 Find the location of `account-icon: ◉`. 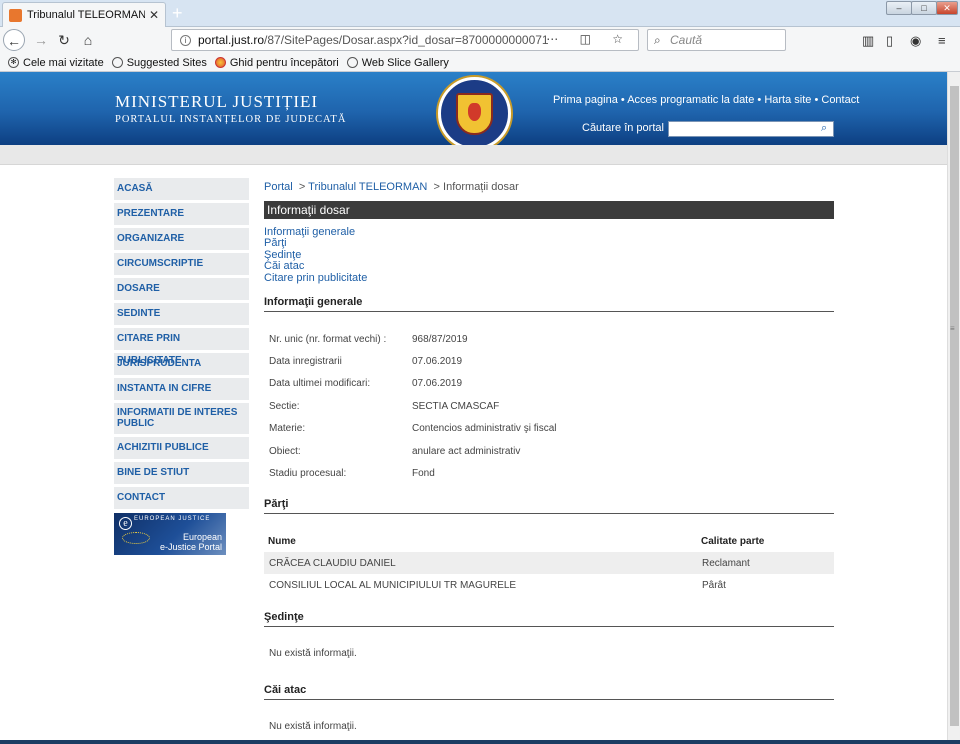

account-icon: ◉ is located at coordinates (915, 41).